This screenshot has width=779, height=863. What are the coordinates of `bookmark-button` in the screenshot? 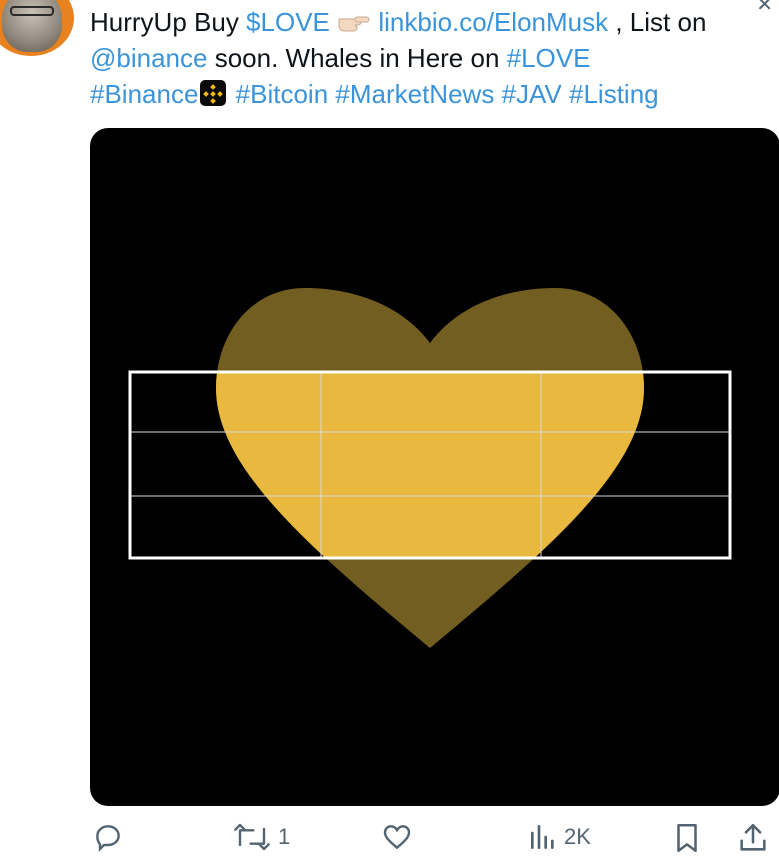 It's located at (687, 838).